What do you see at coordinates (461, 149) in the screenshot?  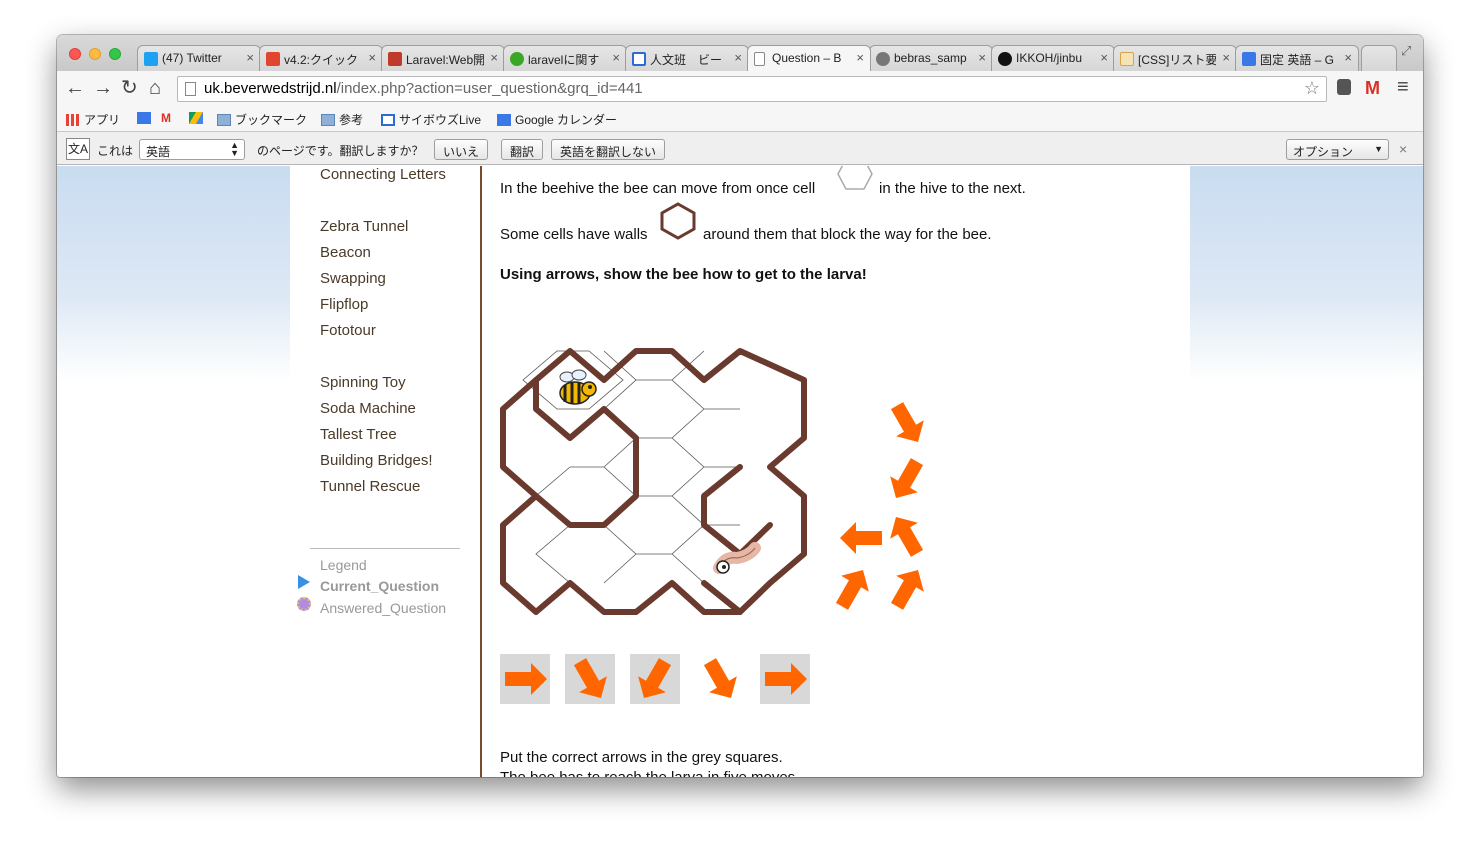 I see `translate-no-button: いいえ` at bounding box center [461, 149].